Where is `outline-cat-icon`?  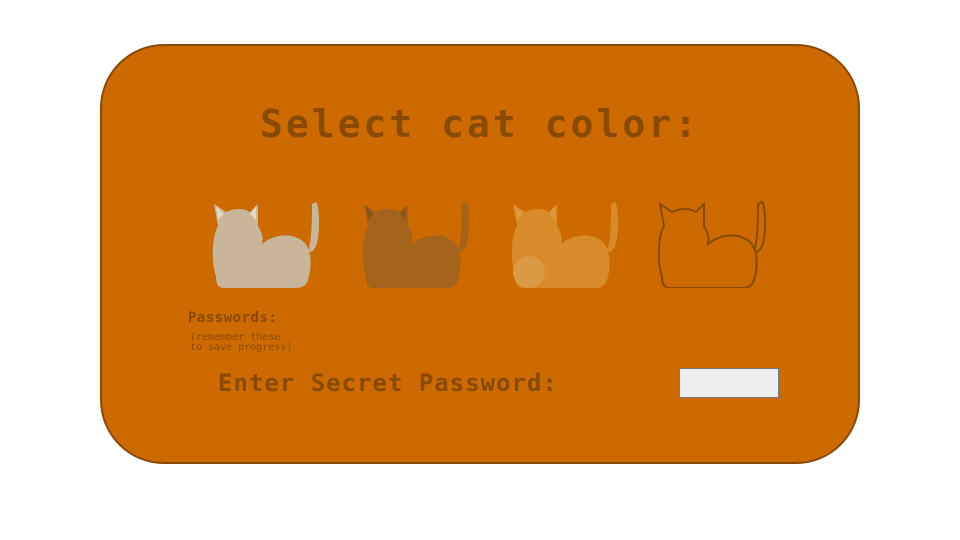 outline-cat-icon is located at coordinates (711, 244).